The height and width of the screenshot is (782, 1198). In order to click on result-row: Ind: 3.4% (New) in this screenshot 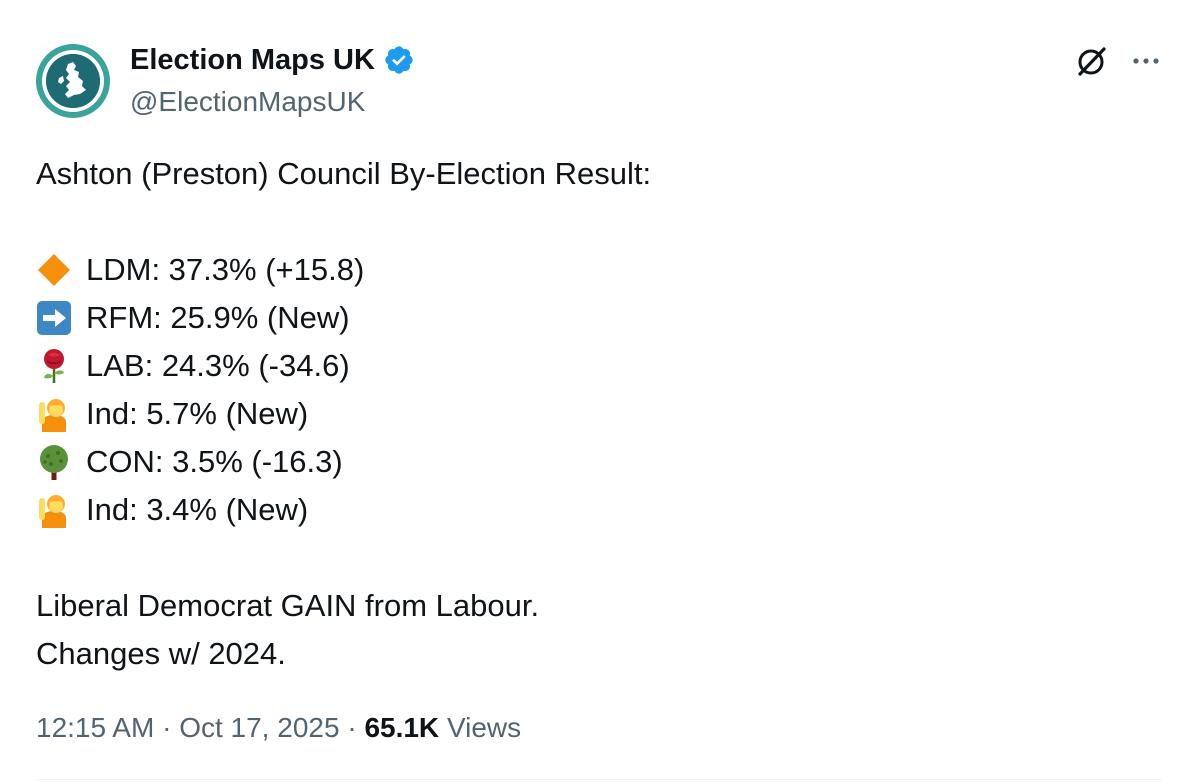, I will do `click(596, 510)`.